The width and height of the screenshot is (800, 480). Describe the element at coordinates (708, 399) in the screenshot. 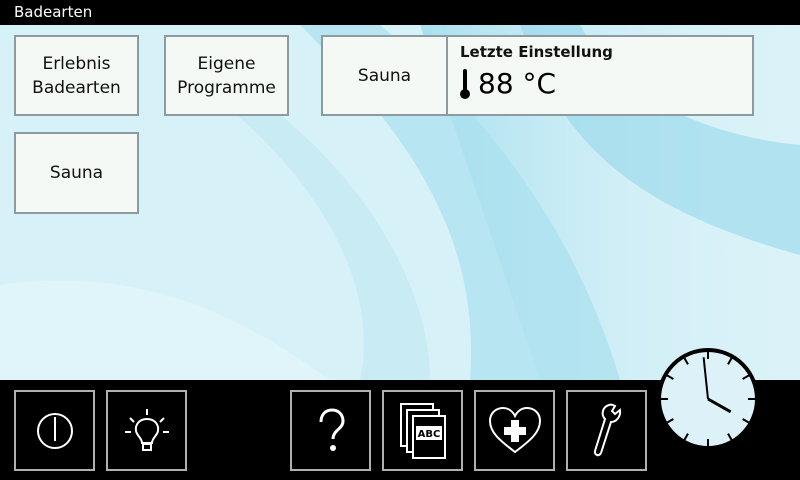

I see `clock-widget` at that location.